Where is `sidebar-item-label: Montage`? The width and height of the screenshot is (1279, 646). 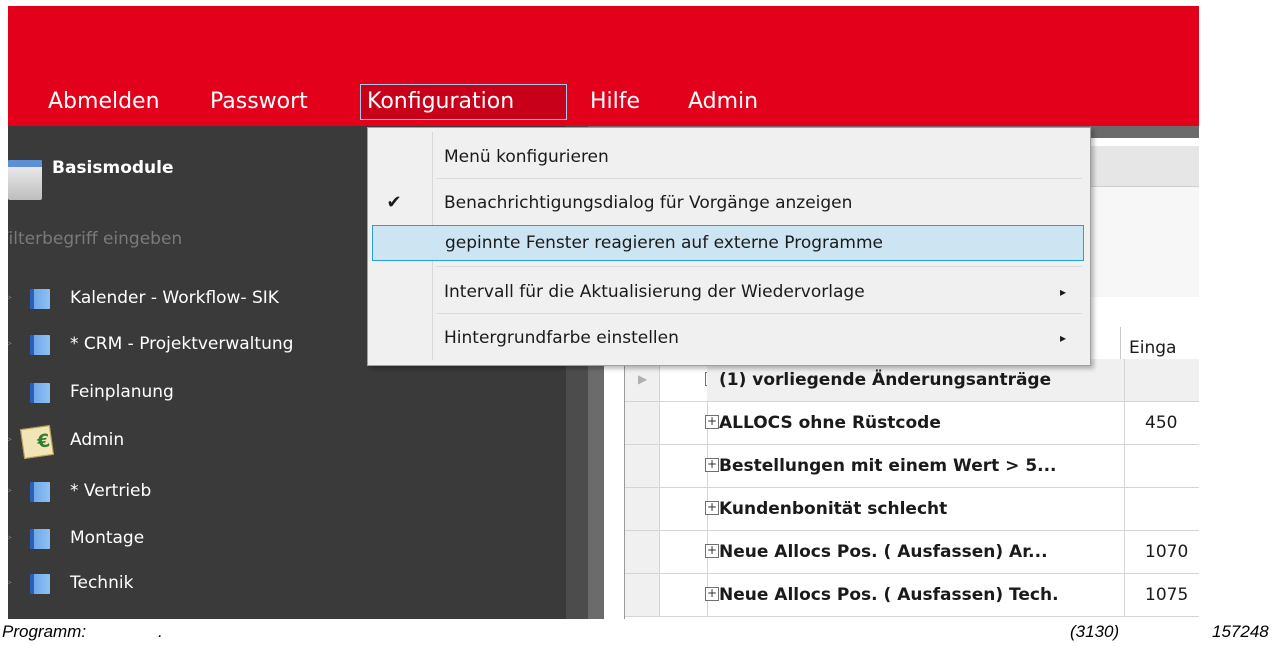
sidebar-item-label: Montage is located at coordinates (107, 538).